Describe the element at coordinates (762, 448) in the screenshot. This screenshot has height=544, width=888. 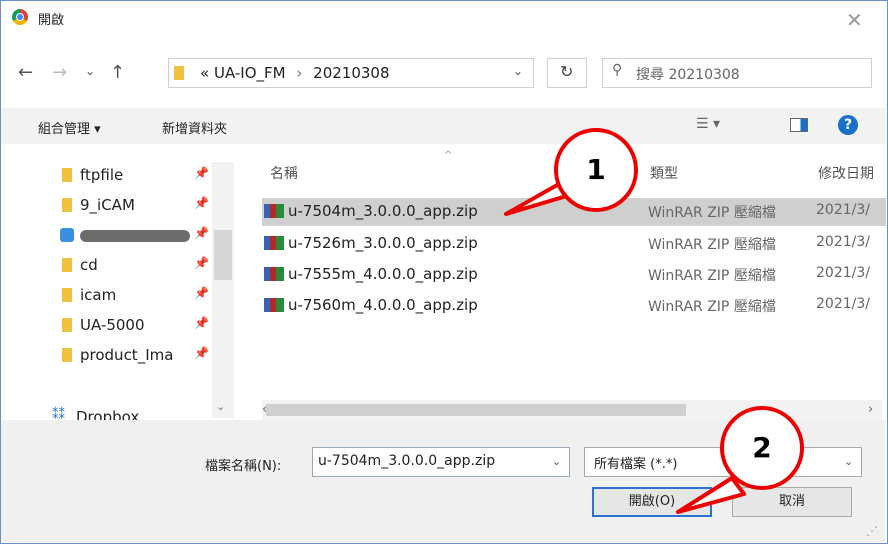
I see `callout-badge-2: 2` at that location.